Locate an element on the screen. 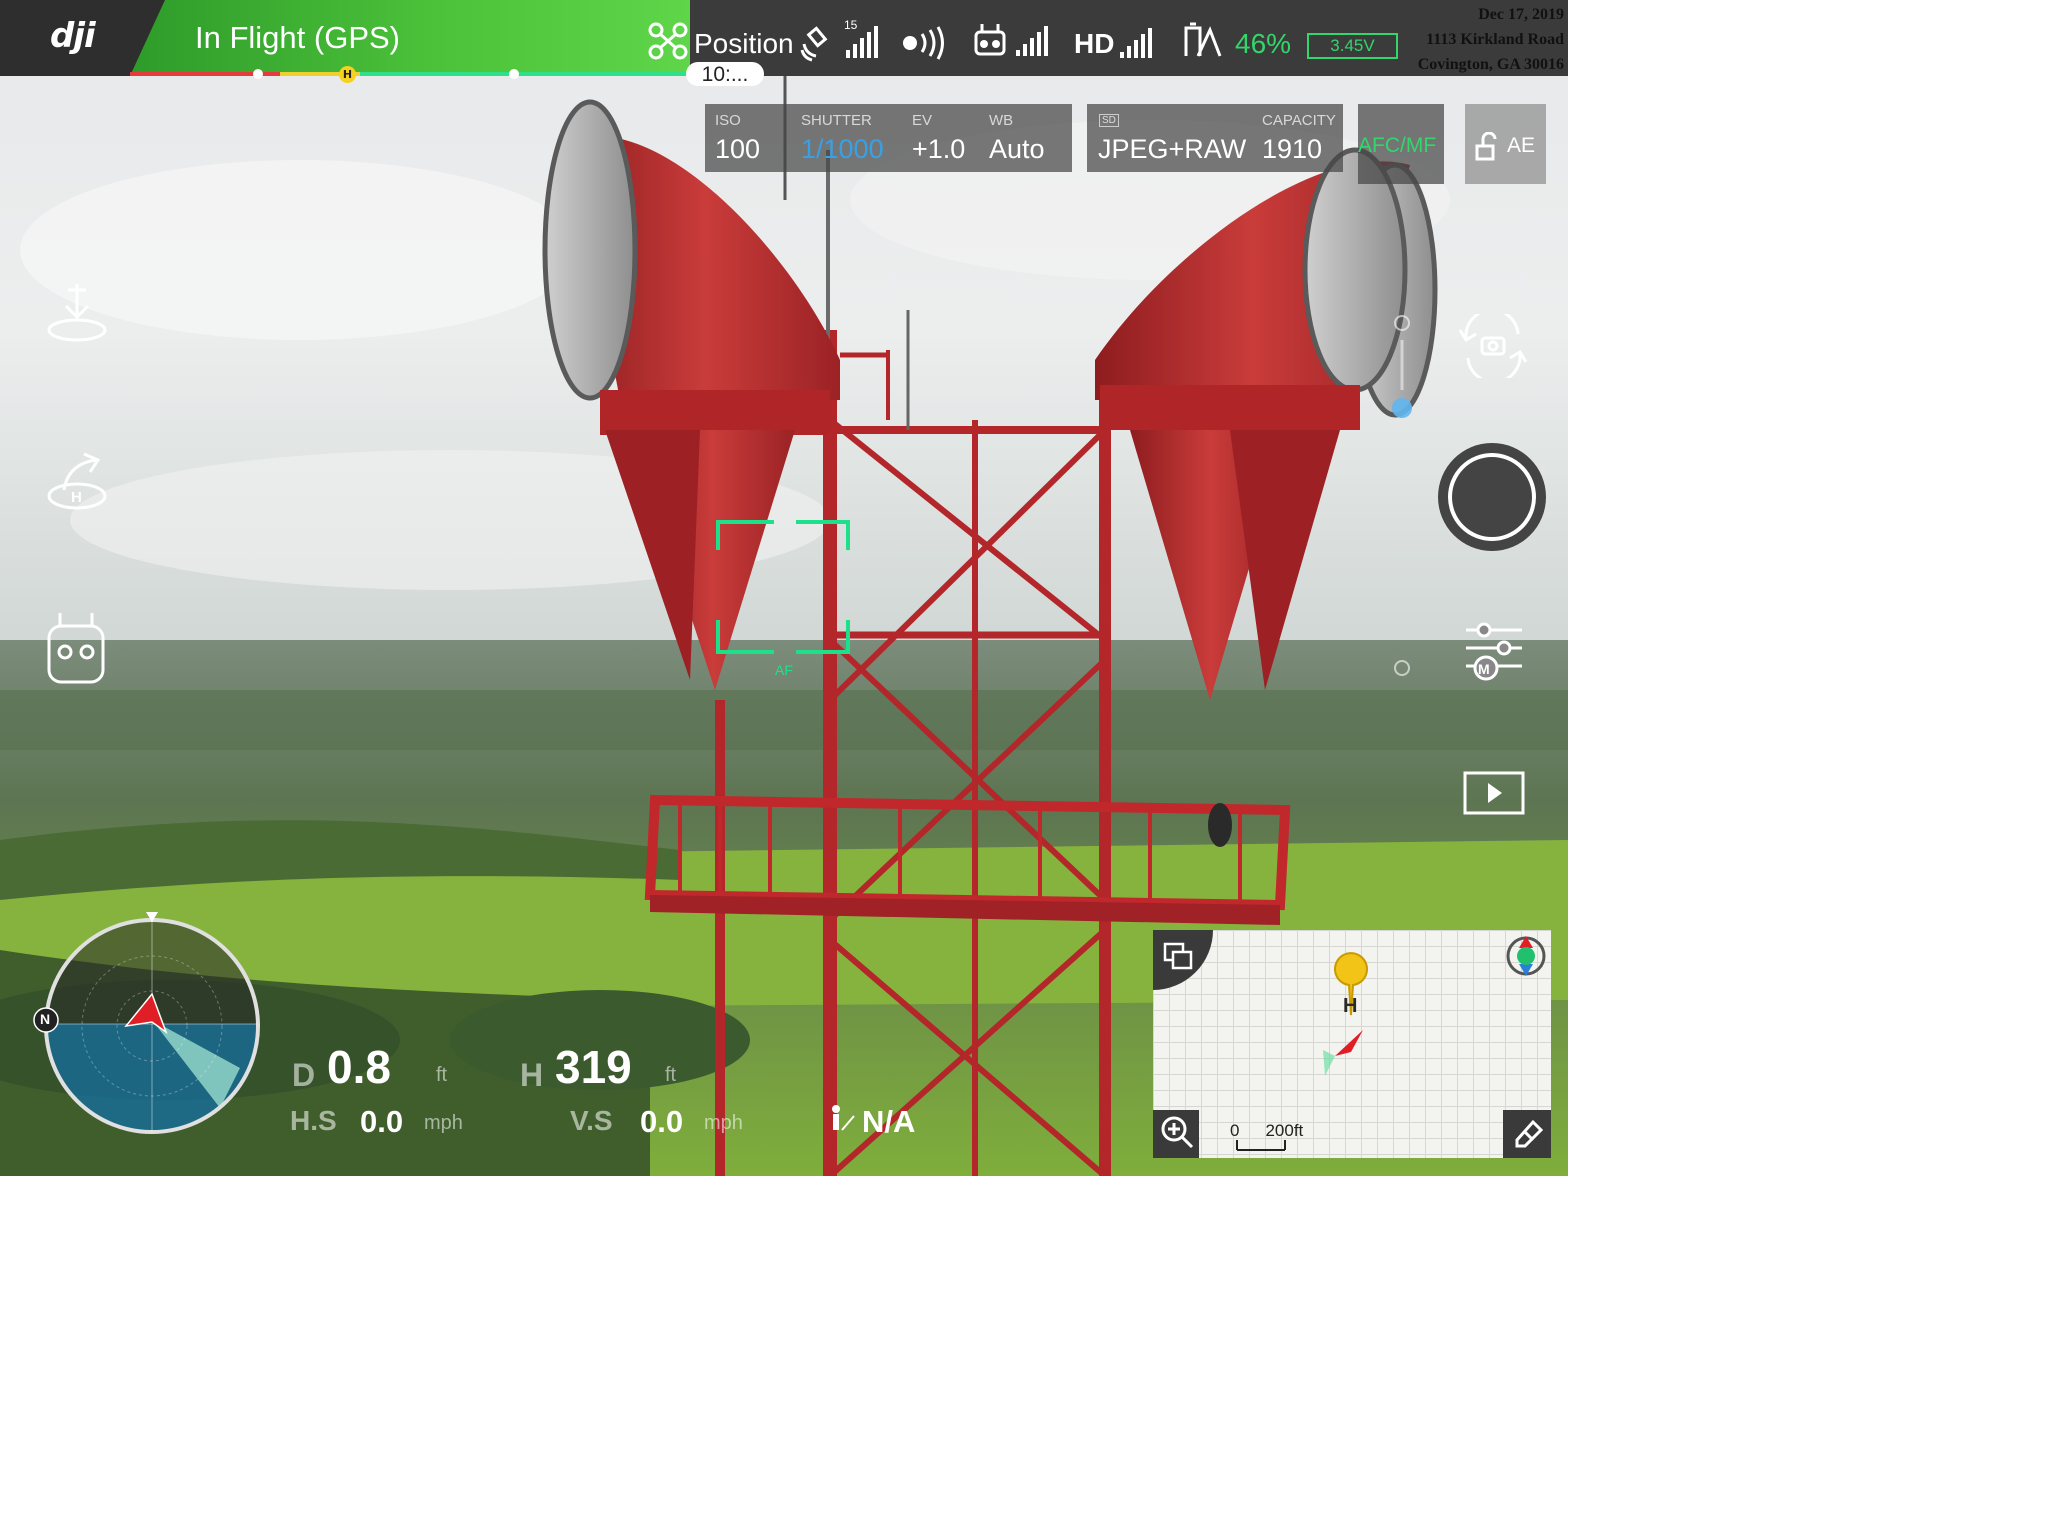 The height and width of the screenshot is (1536, 2048). iso-label: ISO is located at coordinates (728, 120).